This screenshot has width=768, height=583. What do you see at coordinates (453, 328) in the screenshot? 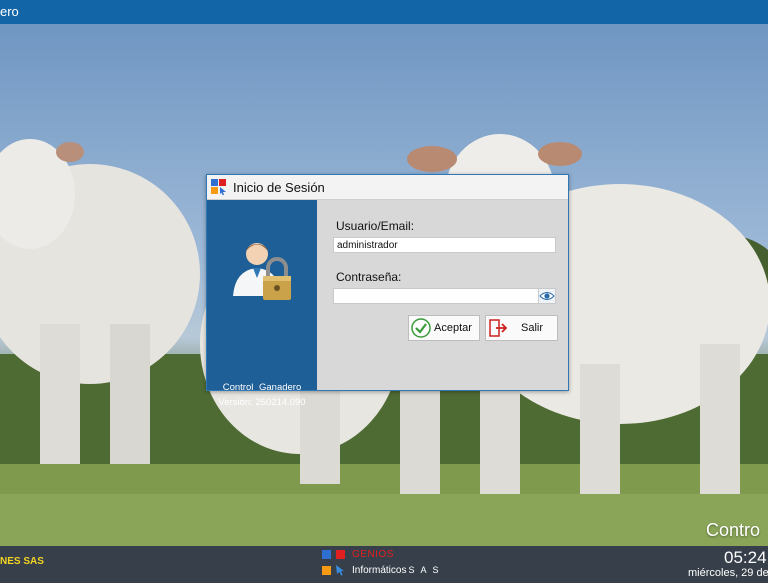
I see `accept-label: Aceptar` at bounding box center [453, 328].